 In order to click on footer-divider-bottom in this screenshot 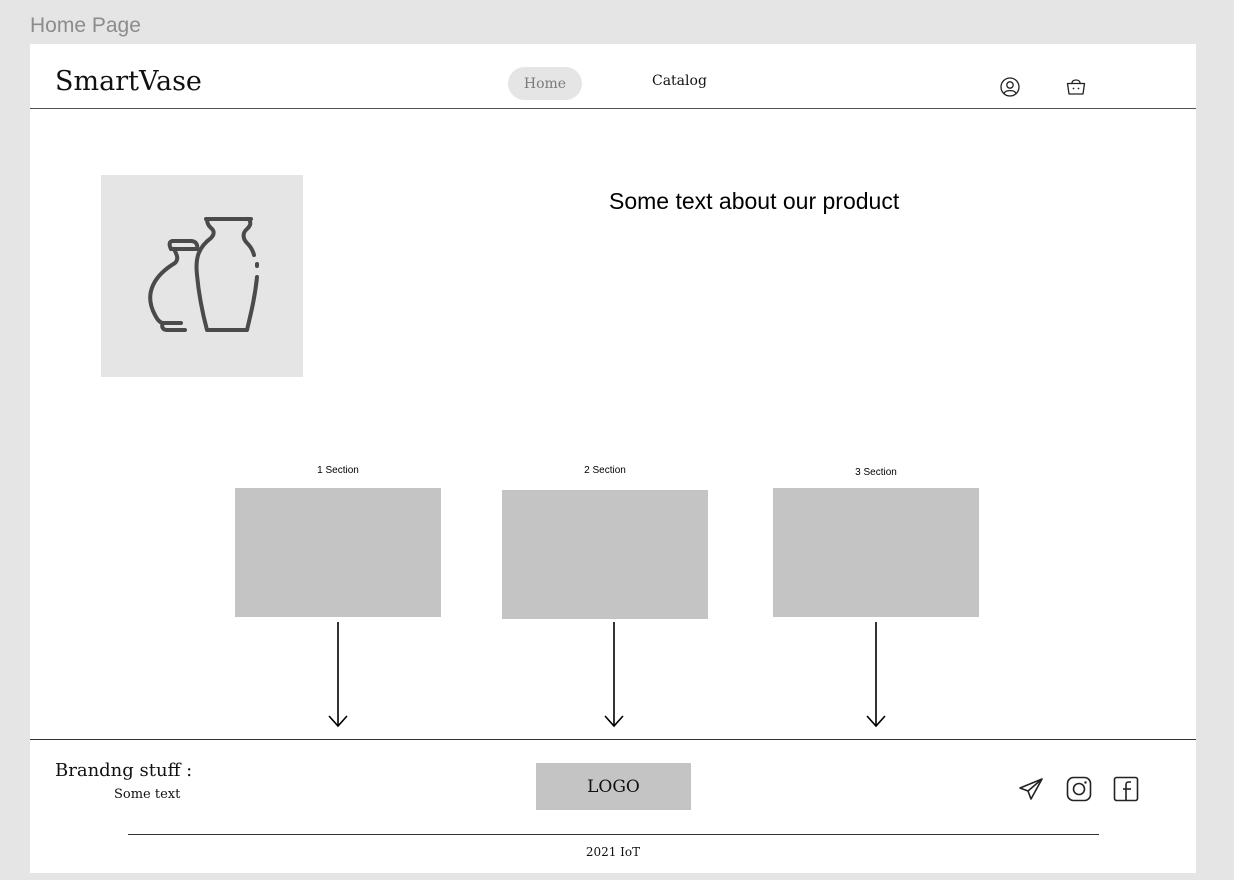, I will do `click(613, 834)`.